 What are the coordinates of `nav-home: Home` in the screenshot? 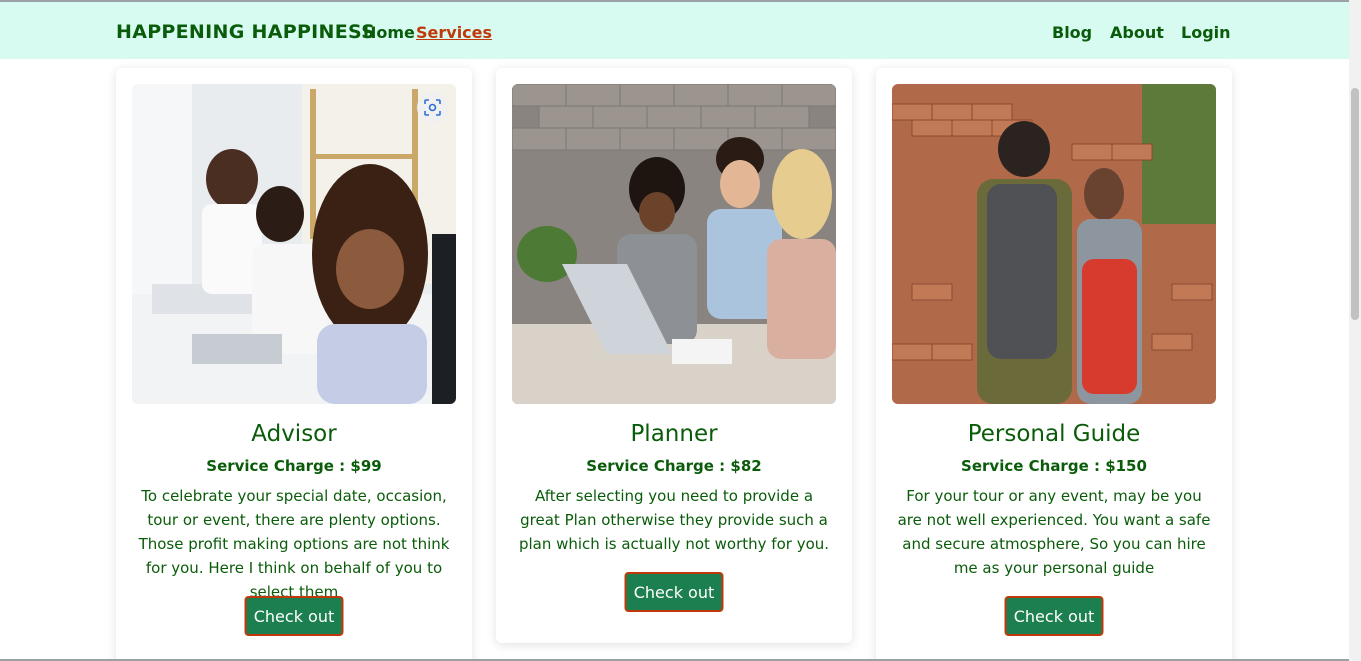 It's located at (389, 32).